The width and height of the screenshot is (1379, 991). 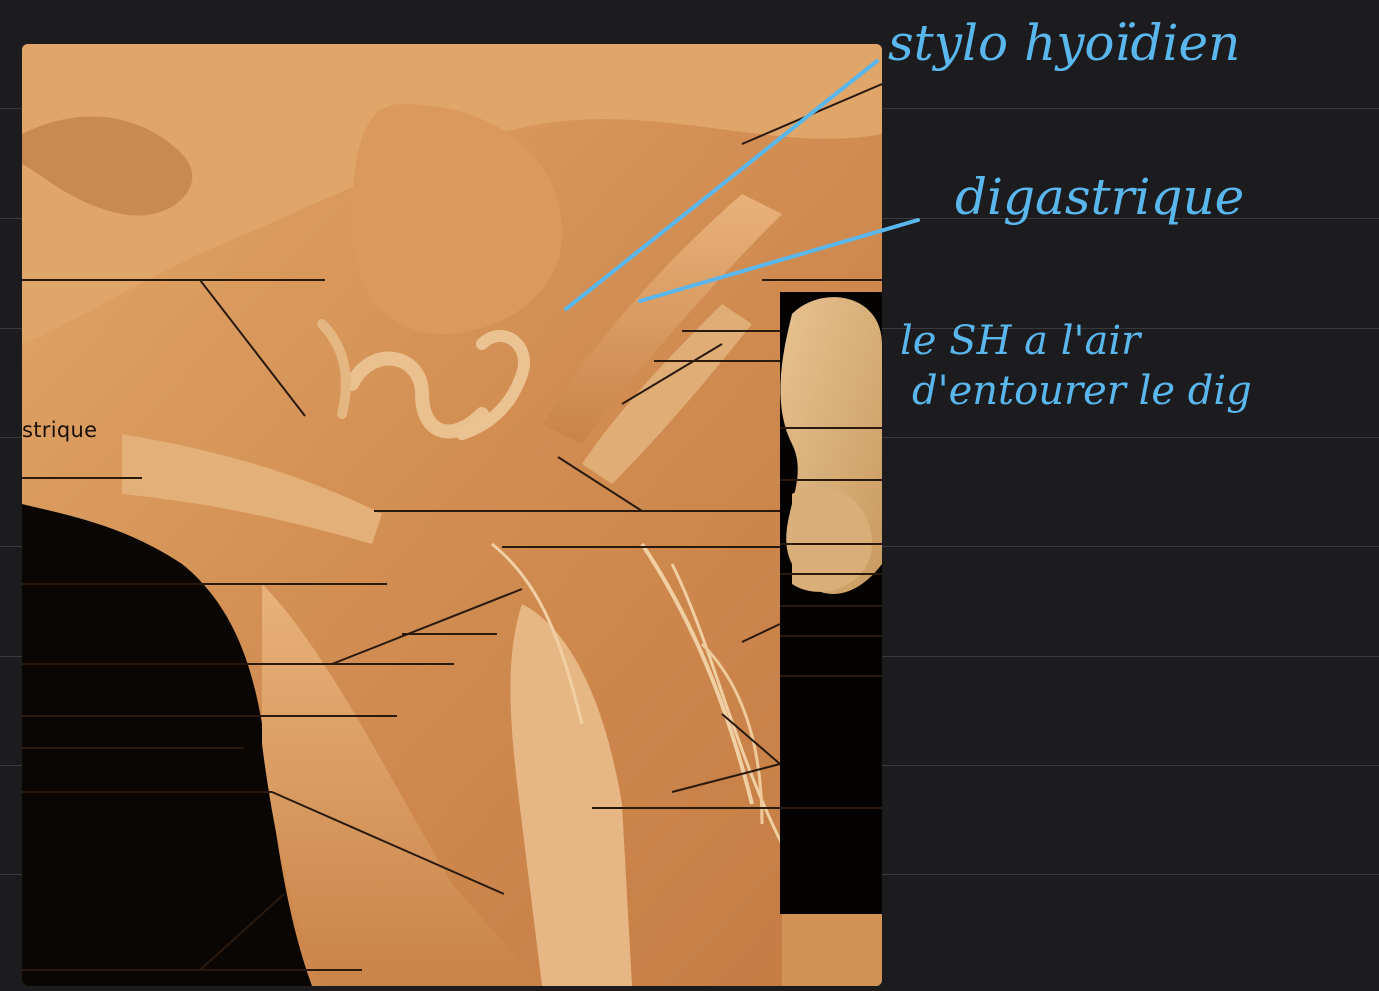 I want to click on annotation-note-line2: d'entourer le dig, so click(x=1082, y=391).